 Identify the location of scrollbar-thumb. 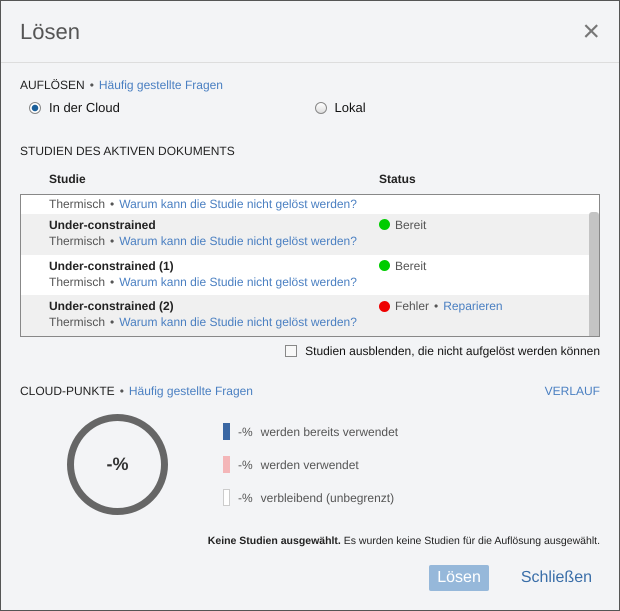
(594, 274).